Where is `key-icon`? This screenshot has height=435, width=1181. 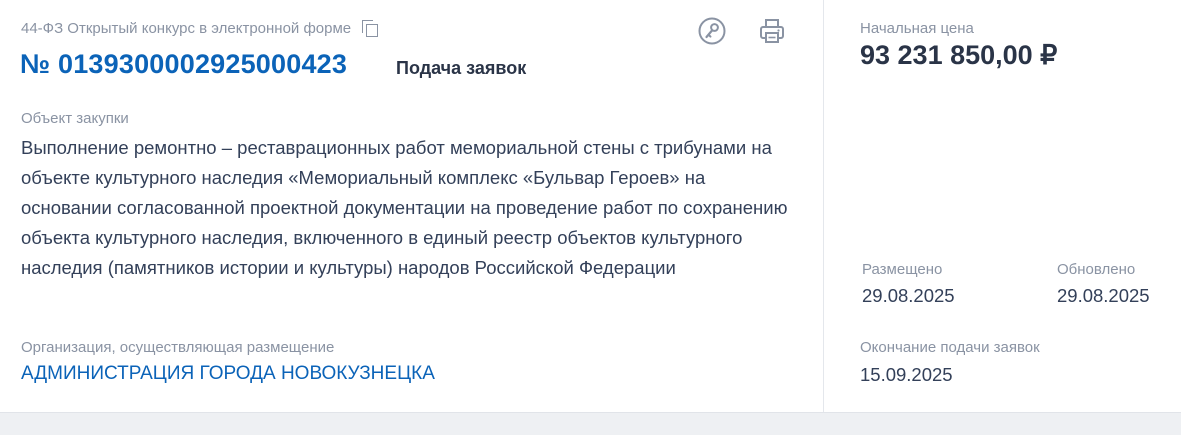 key-icon is located at coordinates (712, 31).